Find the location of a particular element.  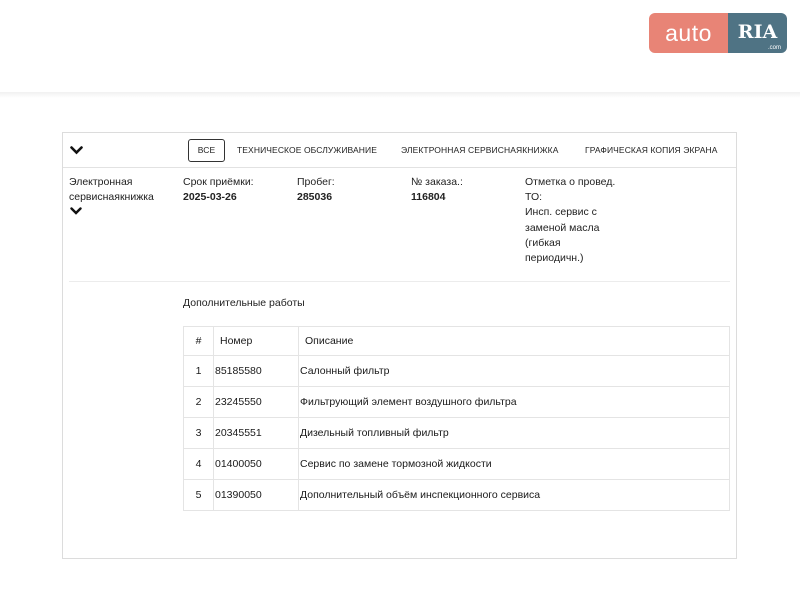

row-description: Сервис по замене тормозной жидкости is located at coordinates (514, 464).